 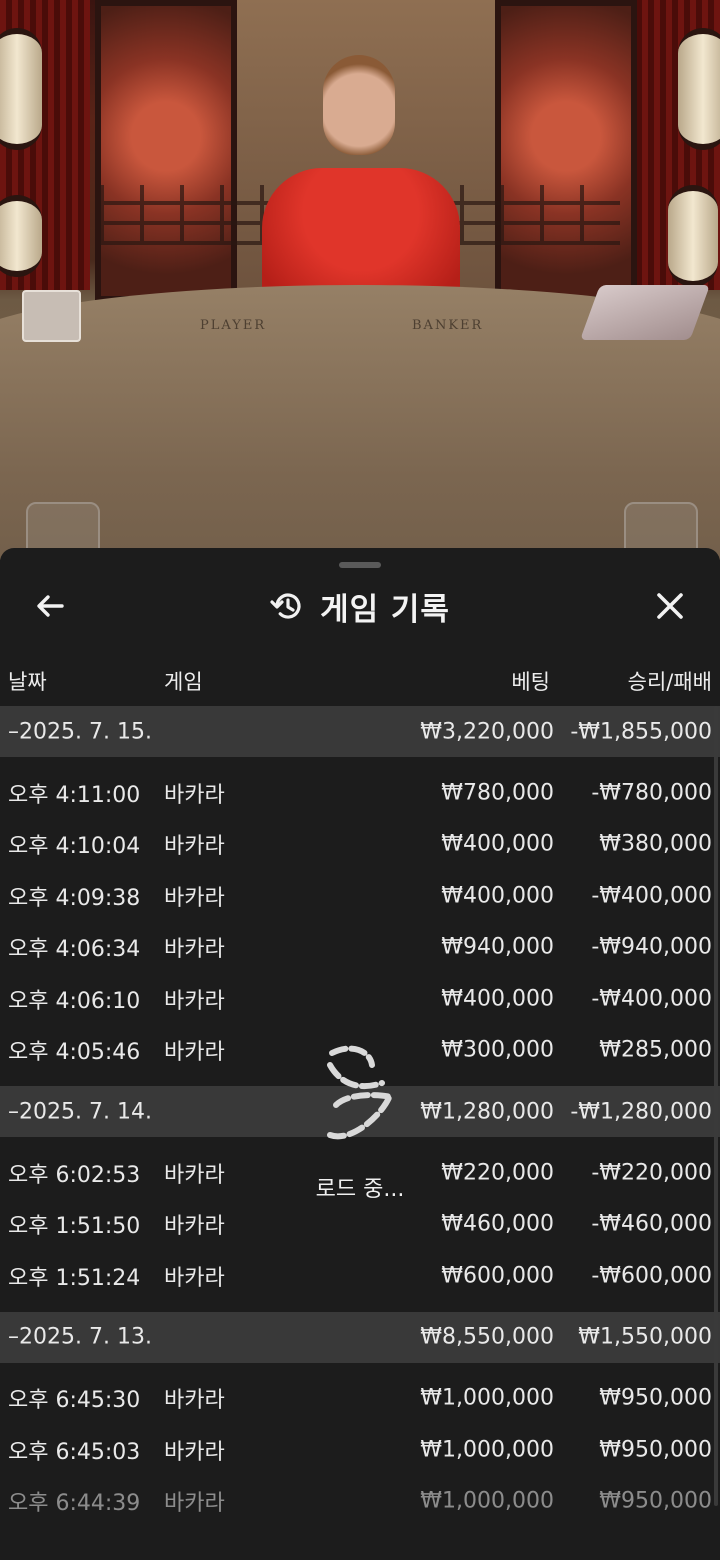 What do you see at coordinates (651, 947) in the screenshot?
I see `row-win-loss: -₩940,000` at bounding box center [651, 947].